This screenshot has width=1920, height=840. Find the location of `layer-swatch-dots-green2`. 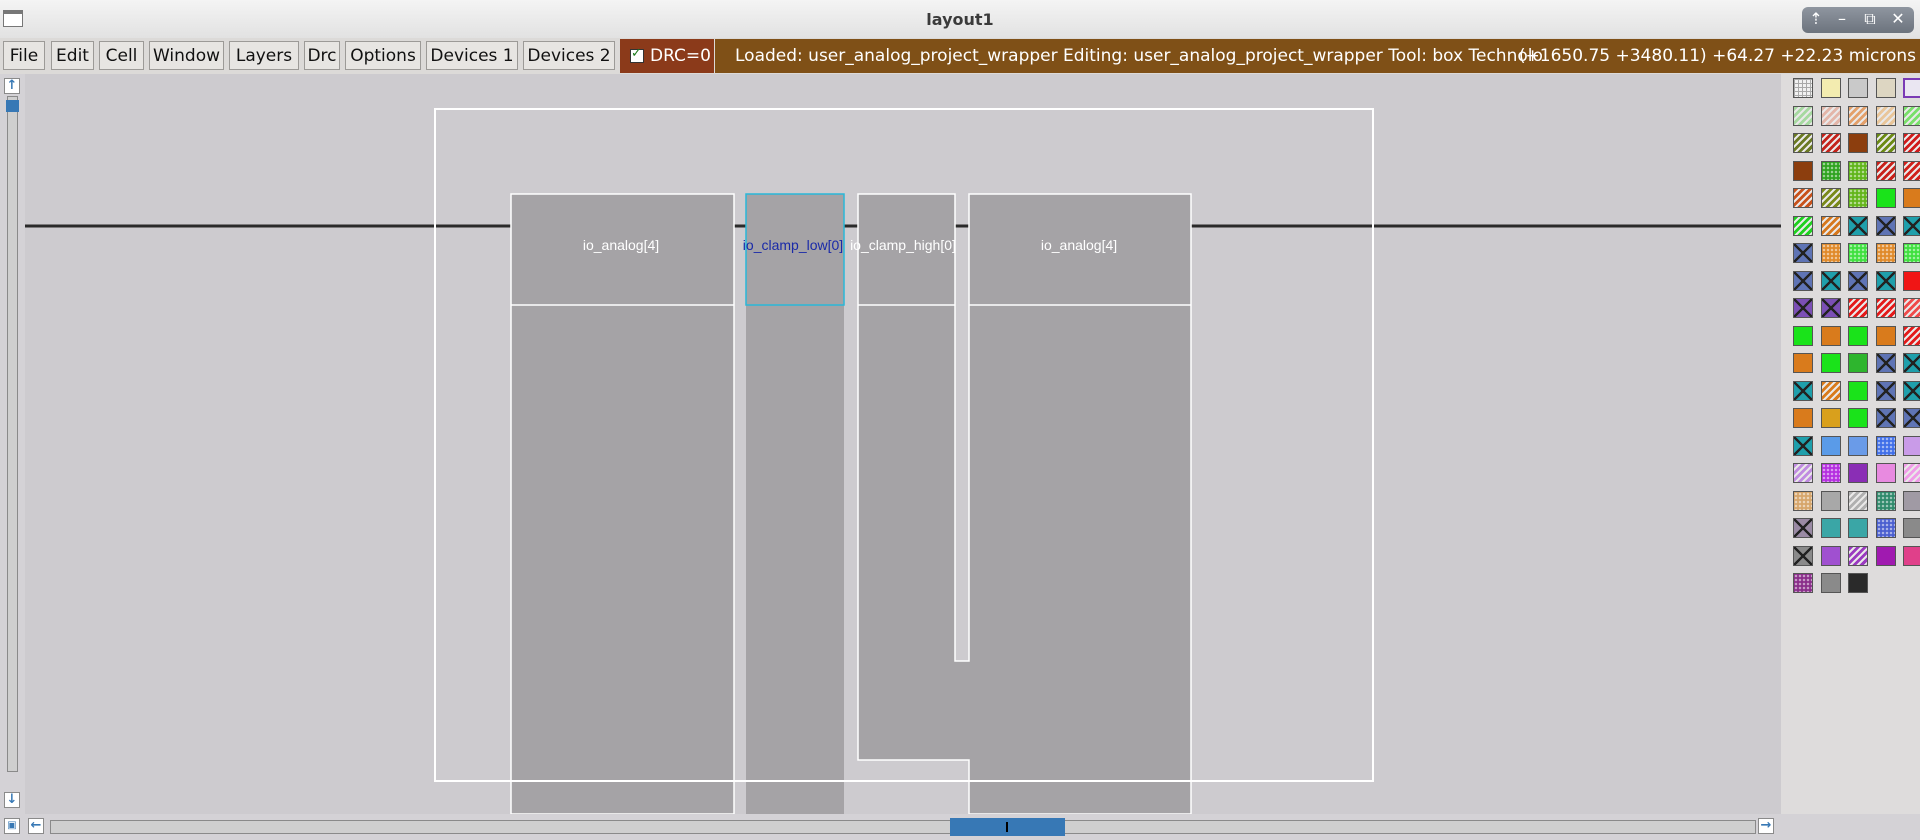

layer-swatch-dots-green2 is located at coordinates (1858, 170).